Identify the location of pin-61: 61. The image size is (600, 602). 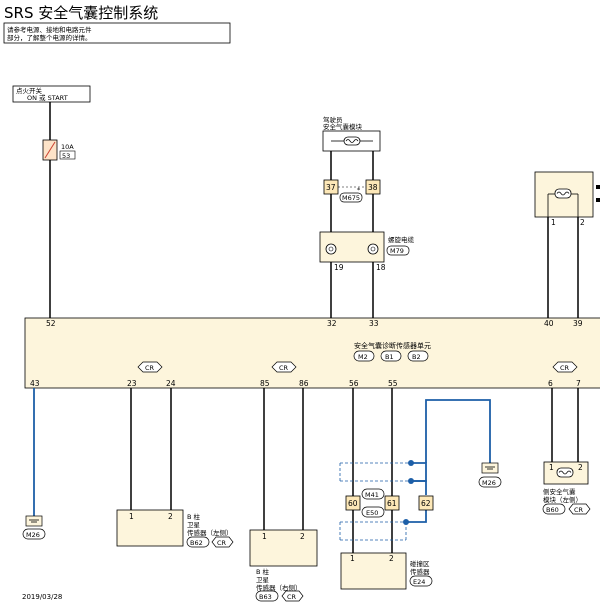
(392, 503).